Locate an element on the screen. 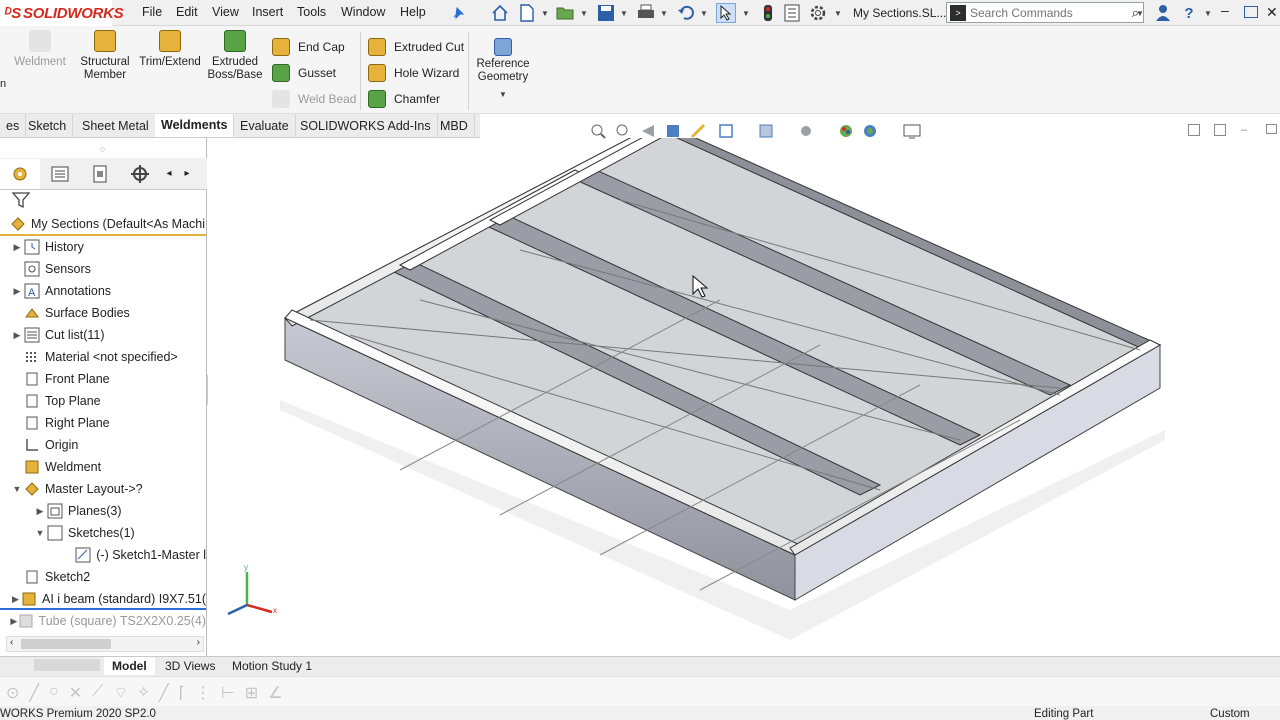  hole-wizard-button: Hole Wizard is located at coordinates (413, 73).